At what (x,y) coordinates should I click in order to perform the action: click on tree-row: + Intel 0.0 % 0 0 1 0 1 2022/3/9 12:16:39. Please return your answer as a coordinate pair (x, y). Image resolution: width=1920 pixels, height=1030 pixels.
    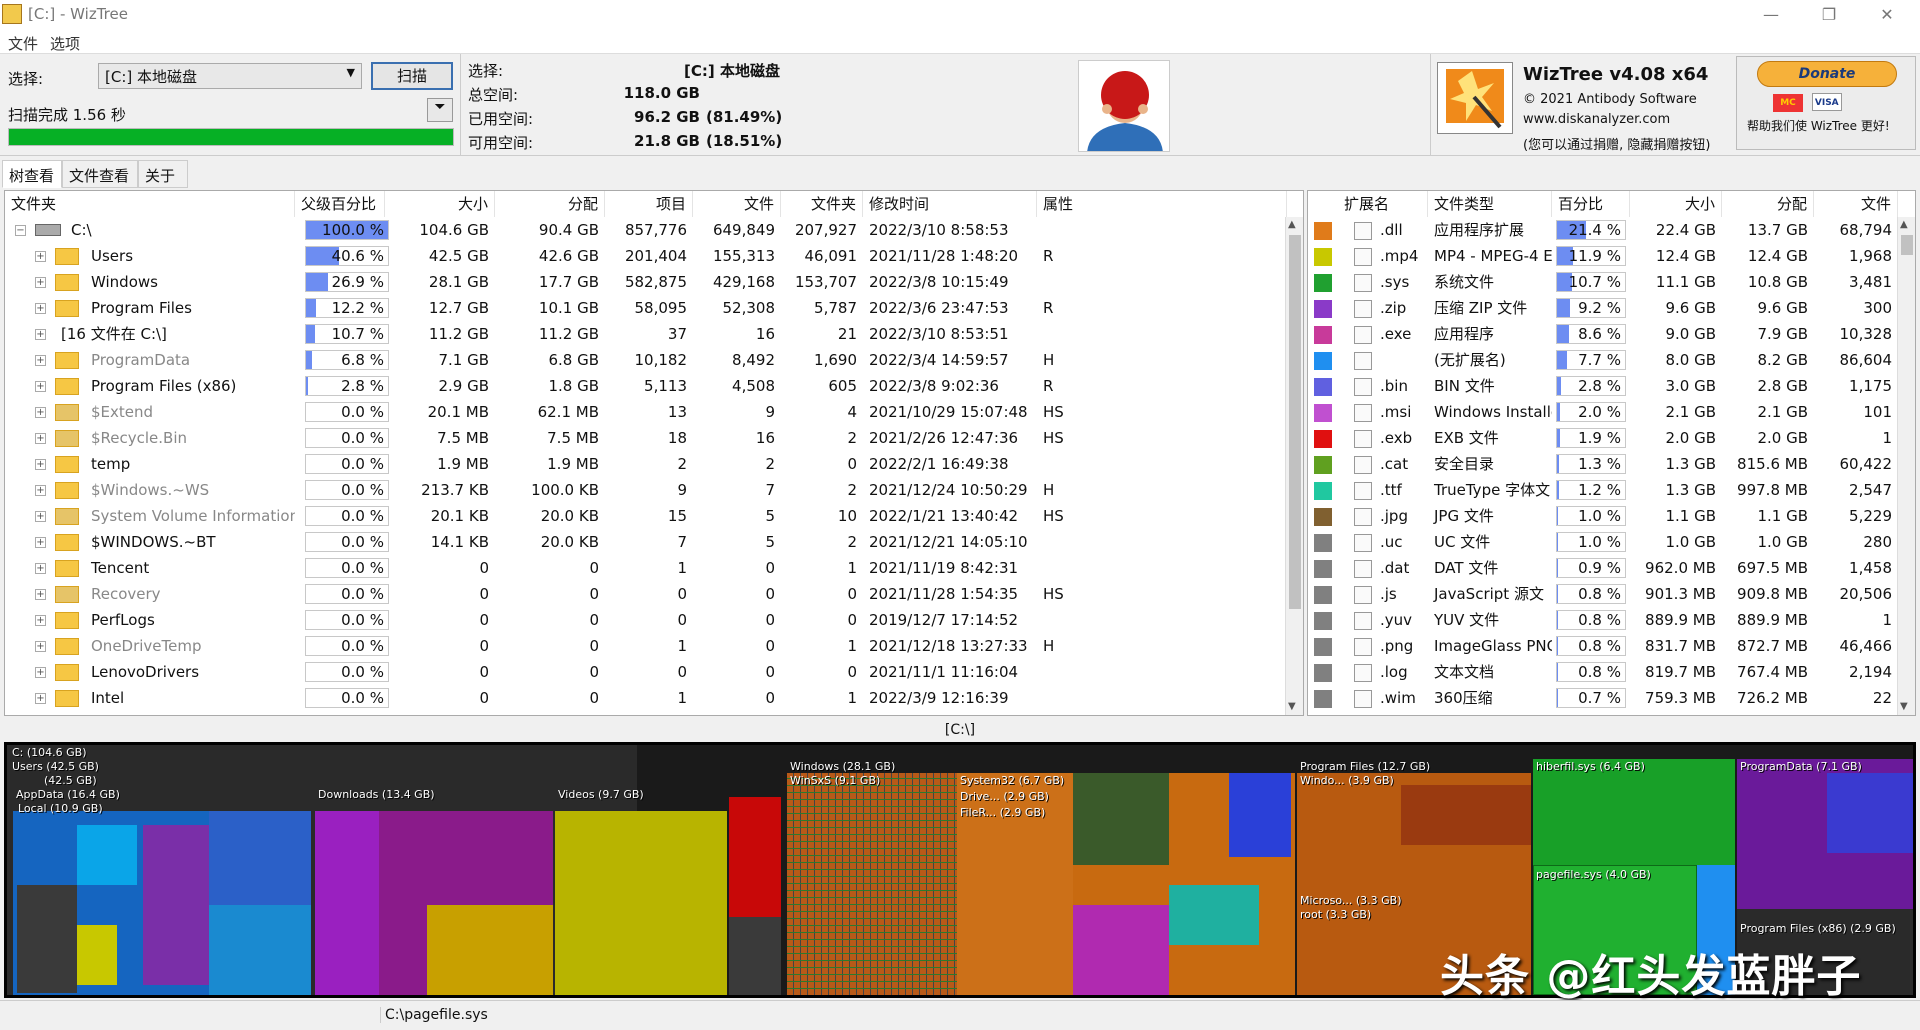
    Looking at the image, I should click on (654, 698).